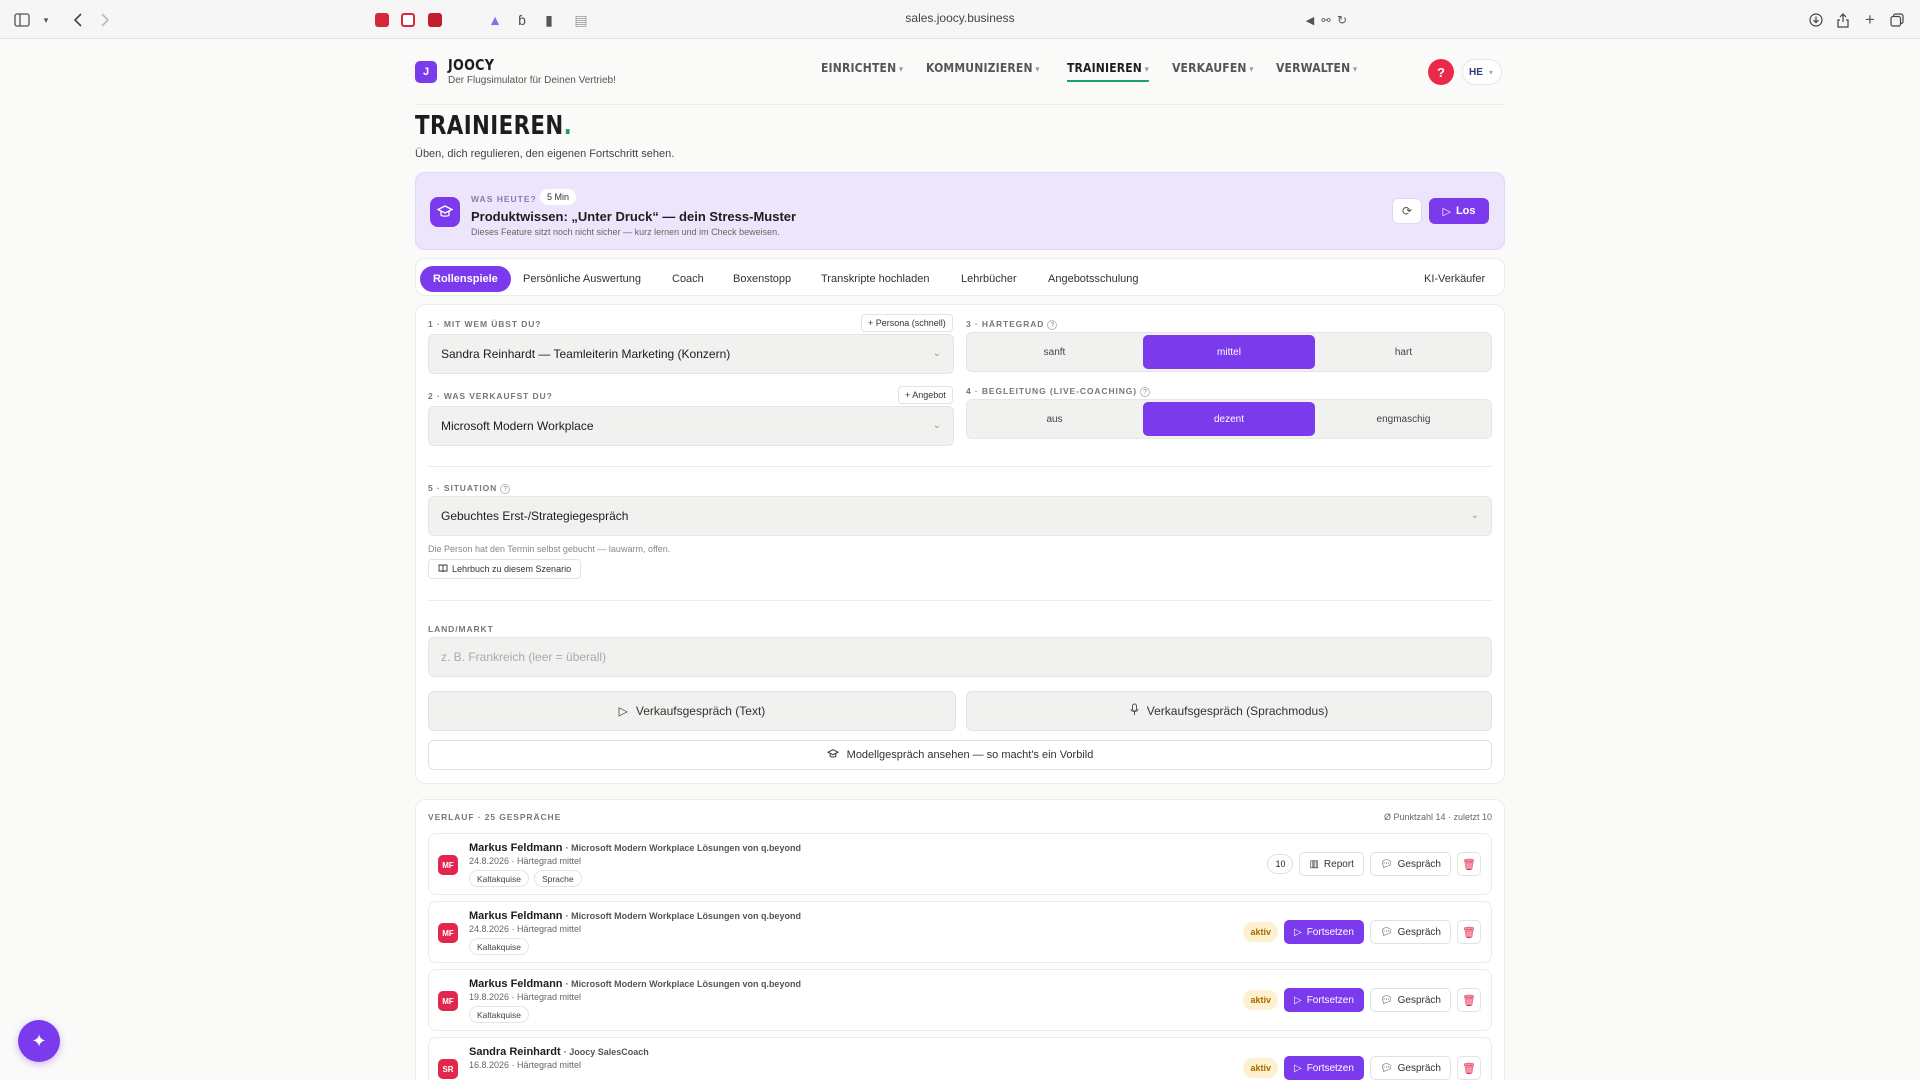  What do you see at coordinates (1310, 20) in the screenshot?
I see `speaker-icon: ◀` at bounding box center [1310, 20].